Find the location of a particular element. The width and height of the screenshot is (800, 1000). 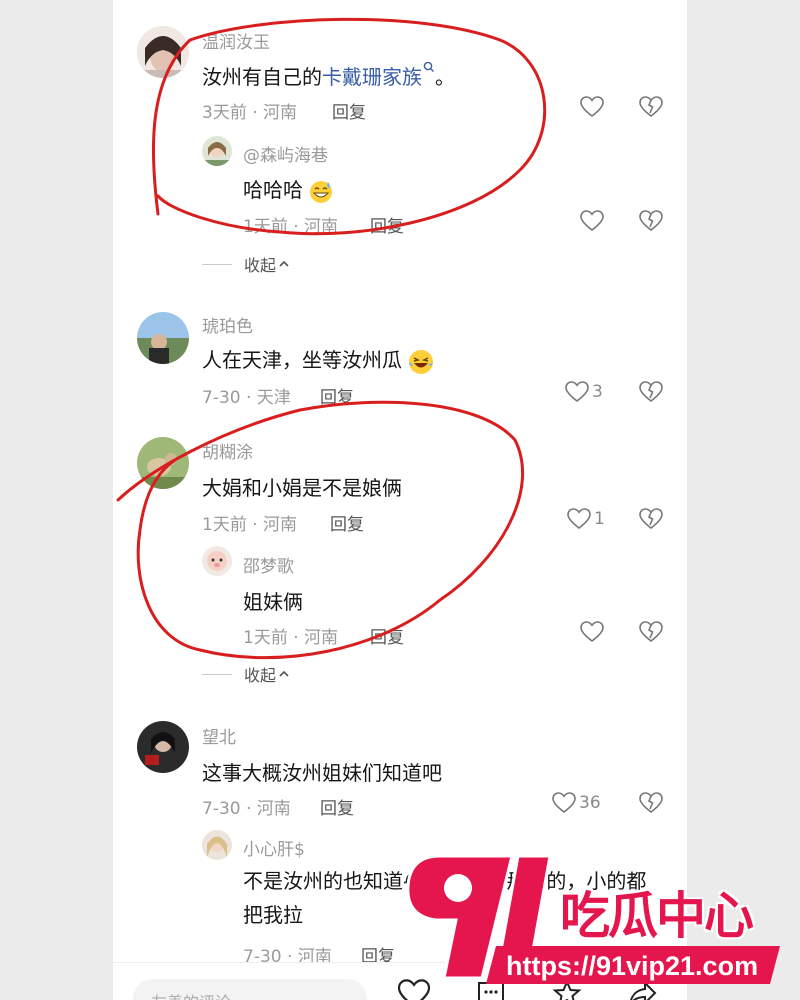

comment-input: 友善的评论 is located at coordinates (250, 989).